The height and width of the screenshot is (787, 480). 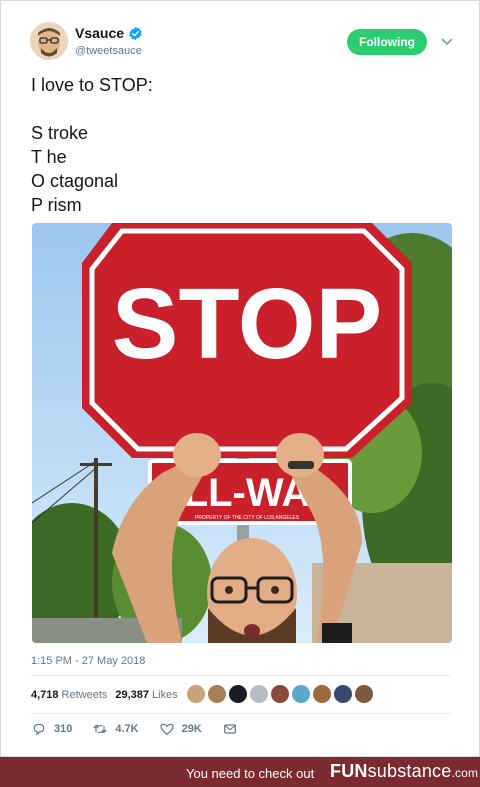 What do you see at coordinates (60, 133) in the screenshot?
I see `tweet-line: S troke` at bounding box center [60, 133].